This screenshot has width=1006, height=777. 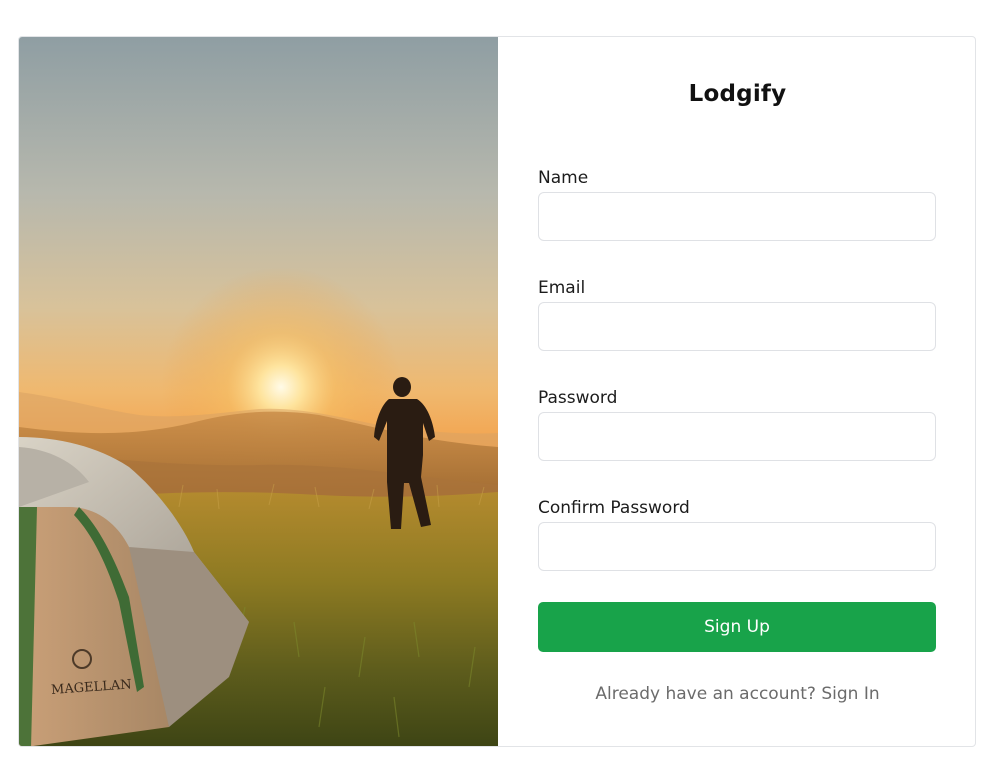 What do you see at coordinates (737, 436) in the screenshot?
I see `password-input` at bounding box center [737, 436].